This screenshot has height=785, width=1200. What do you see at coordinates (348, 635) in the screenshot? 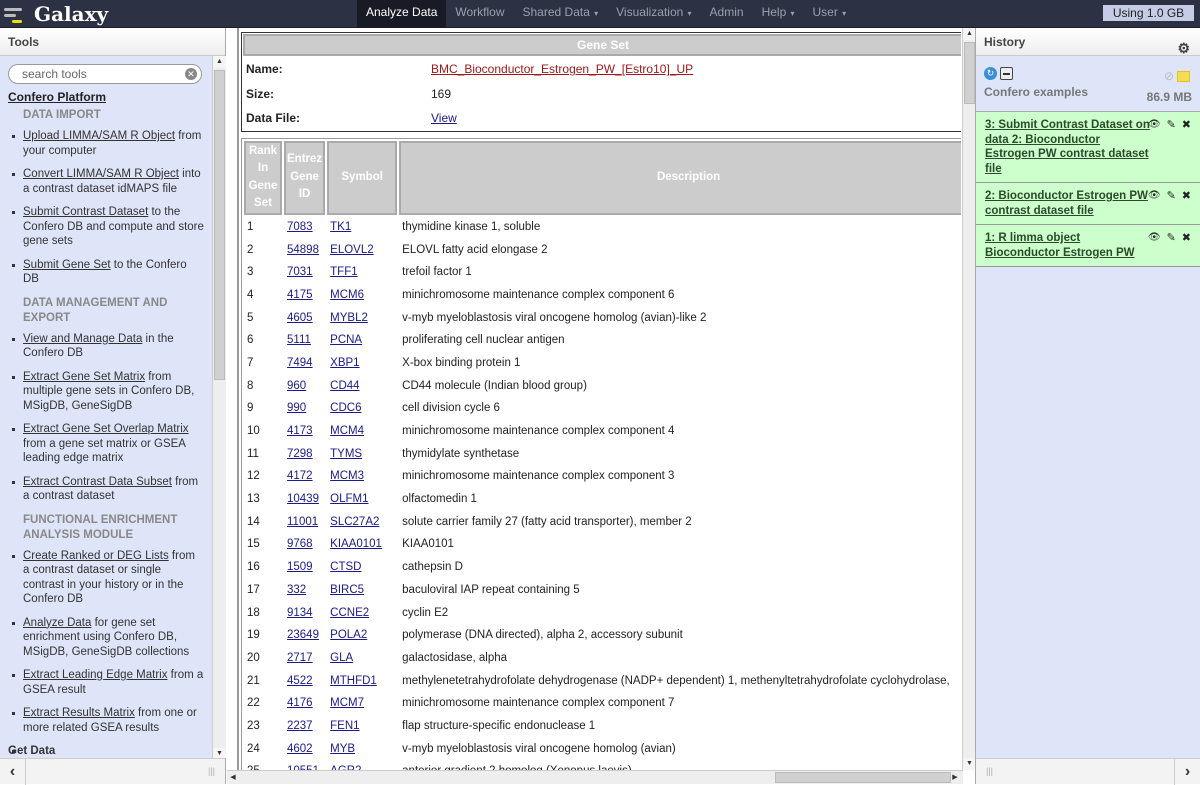
I see `symbol-link: POLA2` at bounding box center [348, 635].